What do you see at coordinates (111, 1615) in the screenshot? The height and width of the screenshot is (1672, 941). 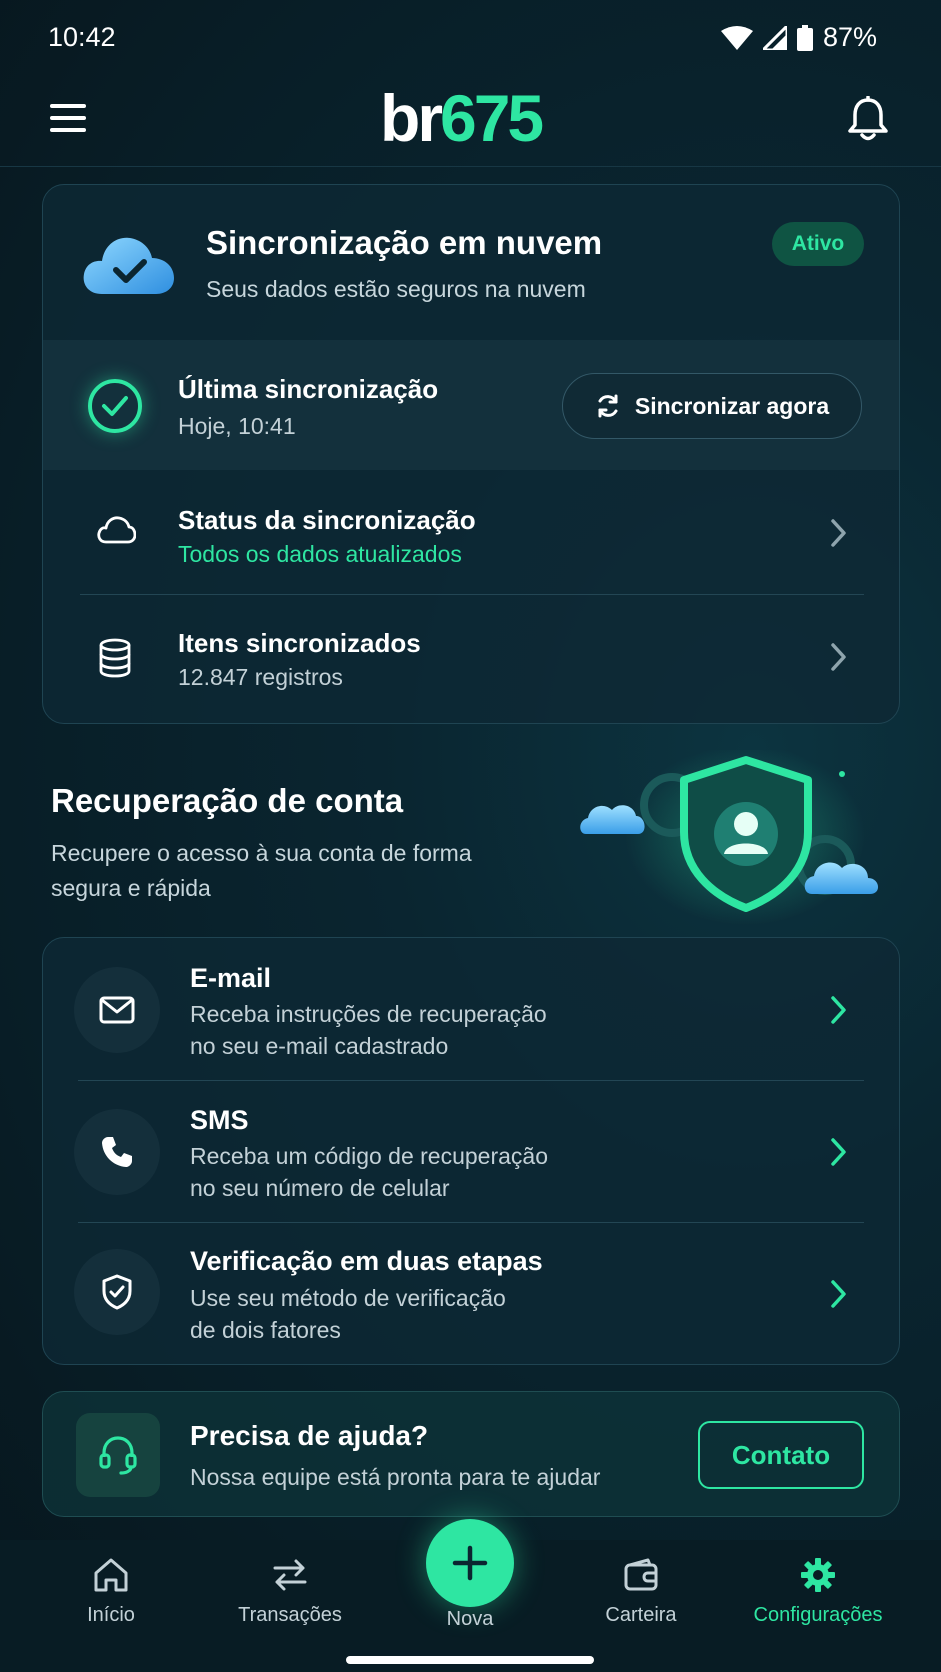 I see `nav-label-inicio: Início` at bounding box center [111, 1615].